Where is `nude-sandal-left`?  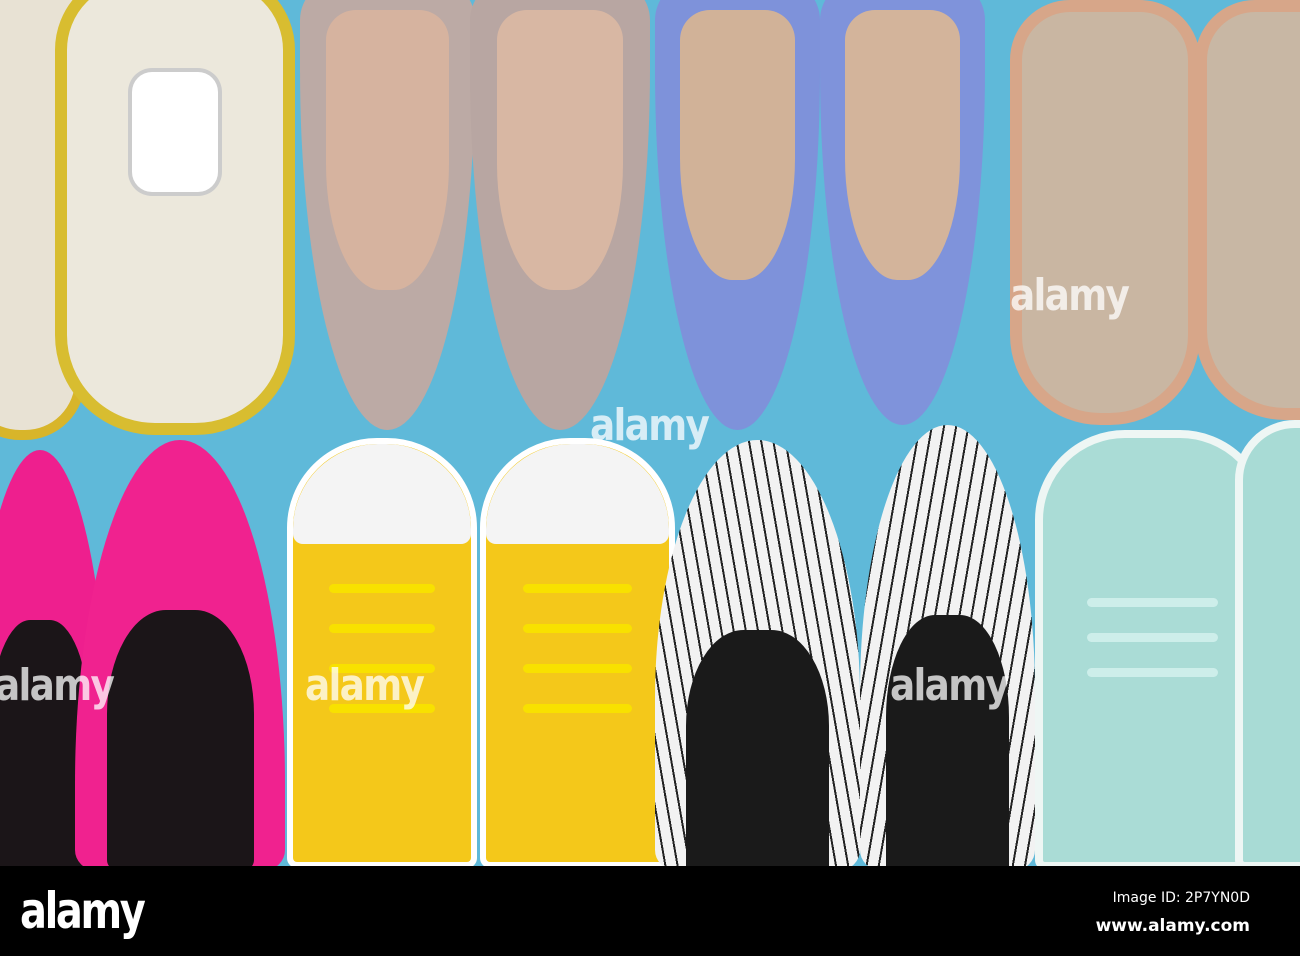
nude-sandal-left is located at coordinates (1105, 212).